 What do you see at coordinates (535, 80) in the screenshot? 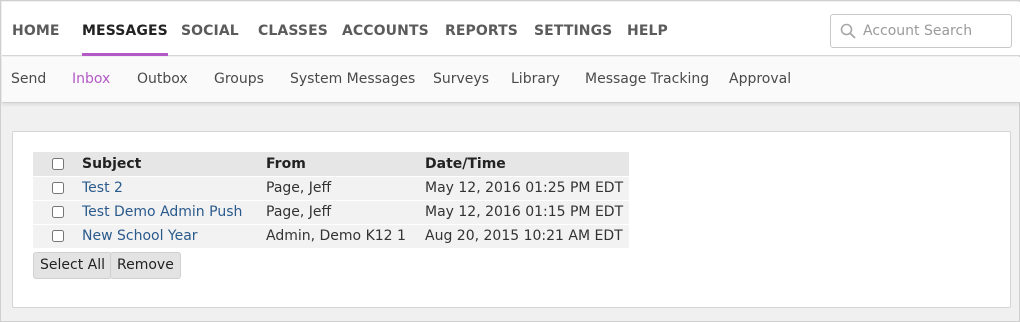
I see `subnav-library: Library` at bounding box center [535, 80].